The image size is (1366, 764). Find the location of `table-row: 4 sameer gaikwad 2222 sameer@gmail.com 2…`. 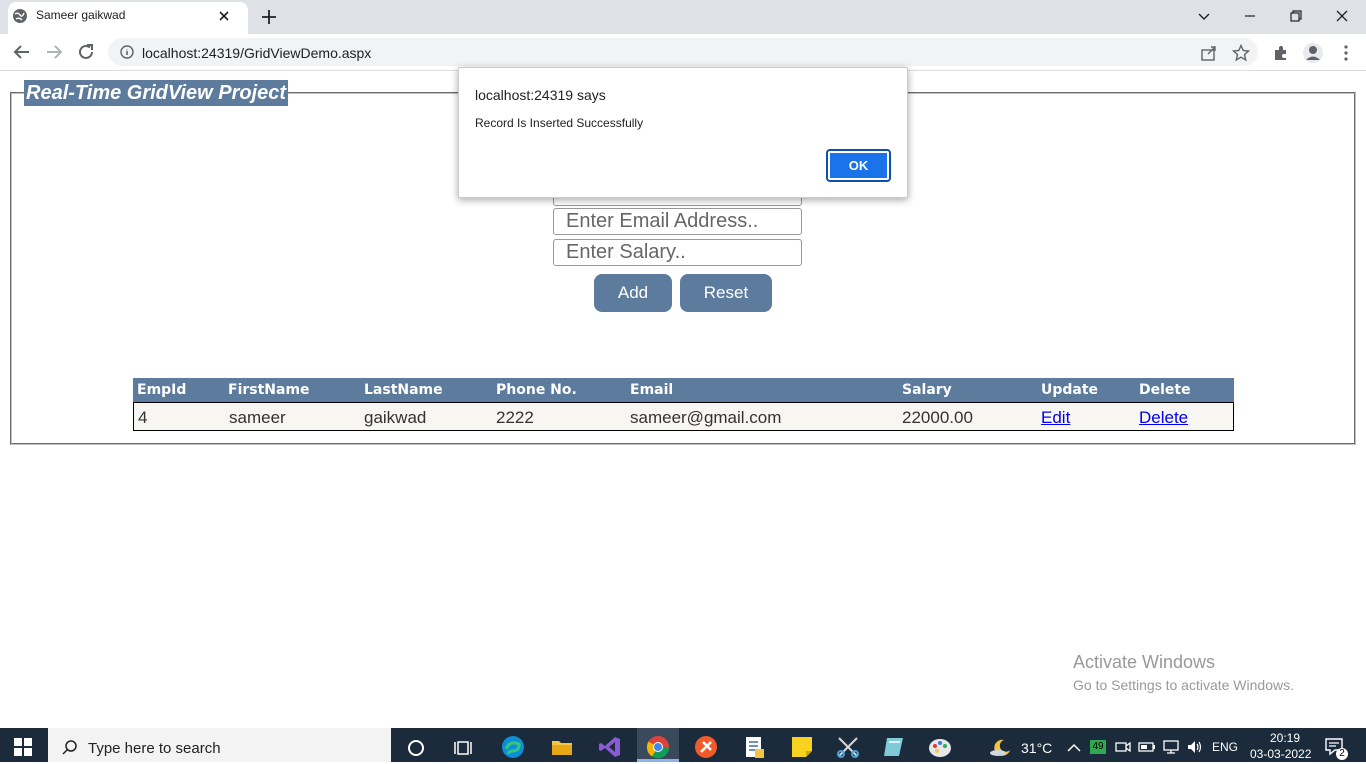

table-row: 4 sameer gaikwad 2222 sameer@gmail.com 2… is located at coordinates (683, 416).